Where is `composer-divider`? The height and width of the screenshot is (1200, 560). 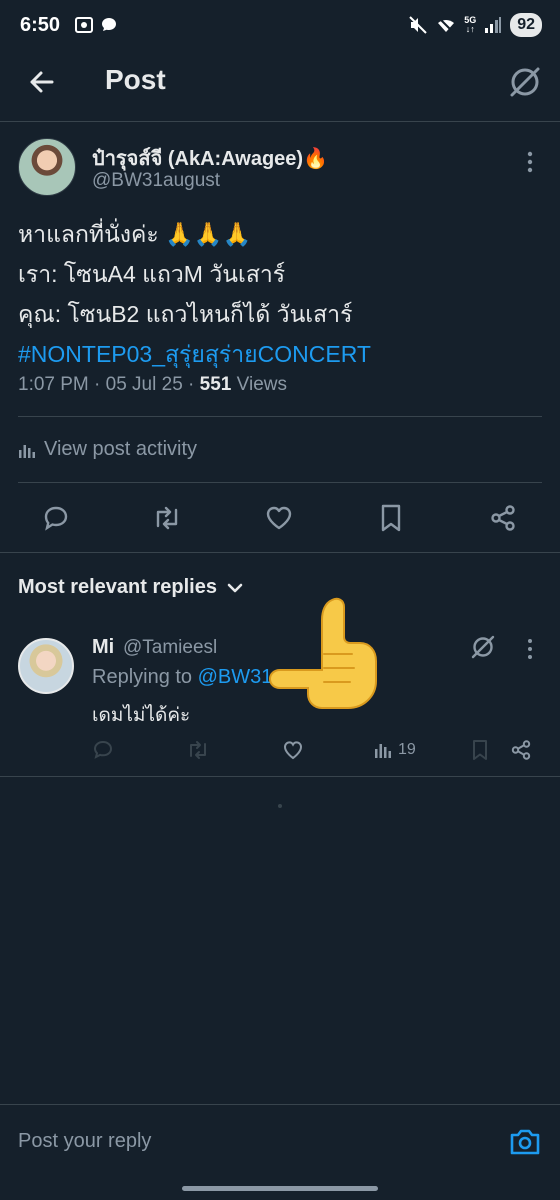
composer-divider is located at coordinates (280, 1104).